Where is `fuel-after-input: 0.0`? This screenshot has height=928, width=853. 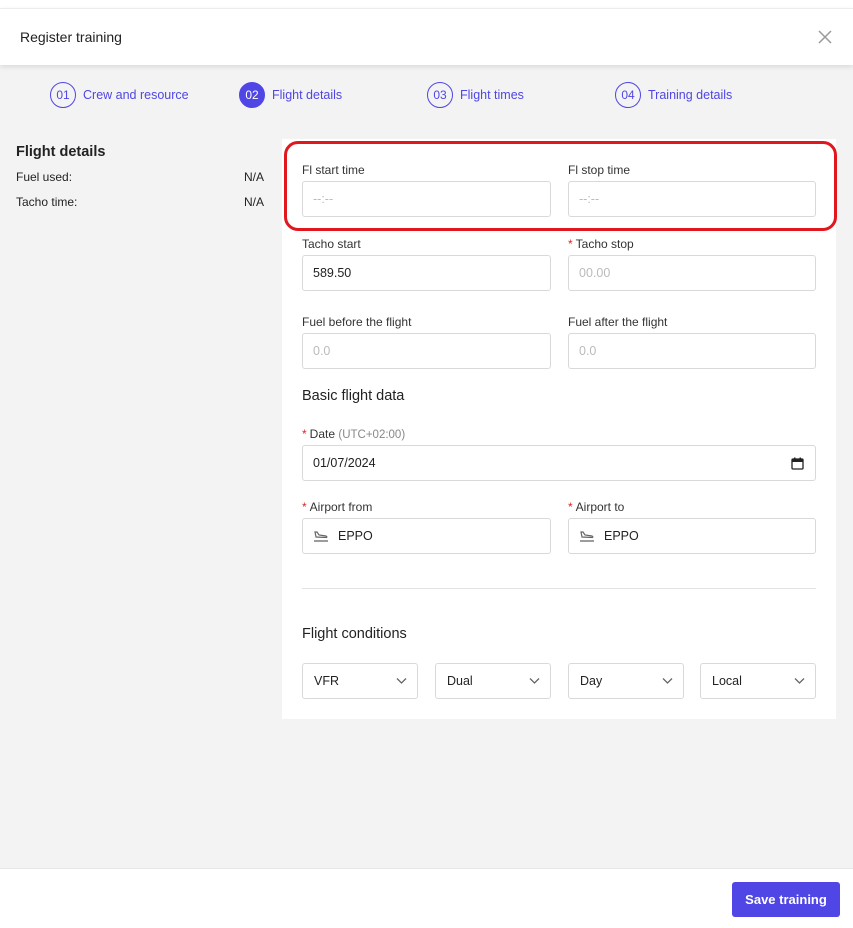
fuel-after-input: 0.0 is located at coordinates (692, 351).